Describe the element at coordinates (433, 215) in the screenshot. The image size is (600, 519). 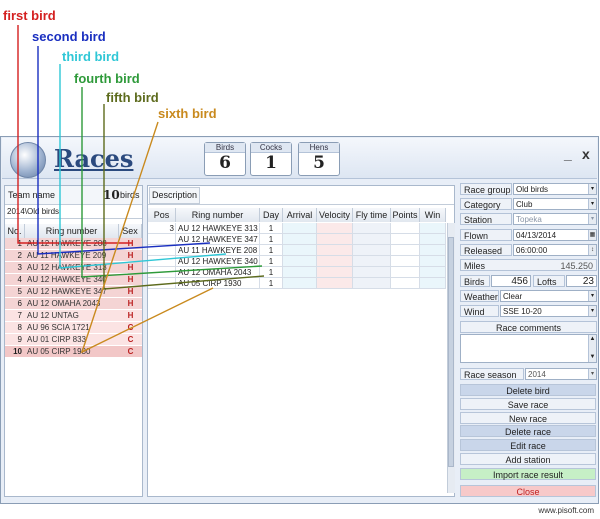
I see `col-win: Win` at that location.